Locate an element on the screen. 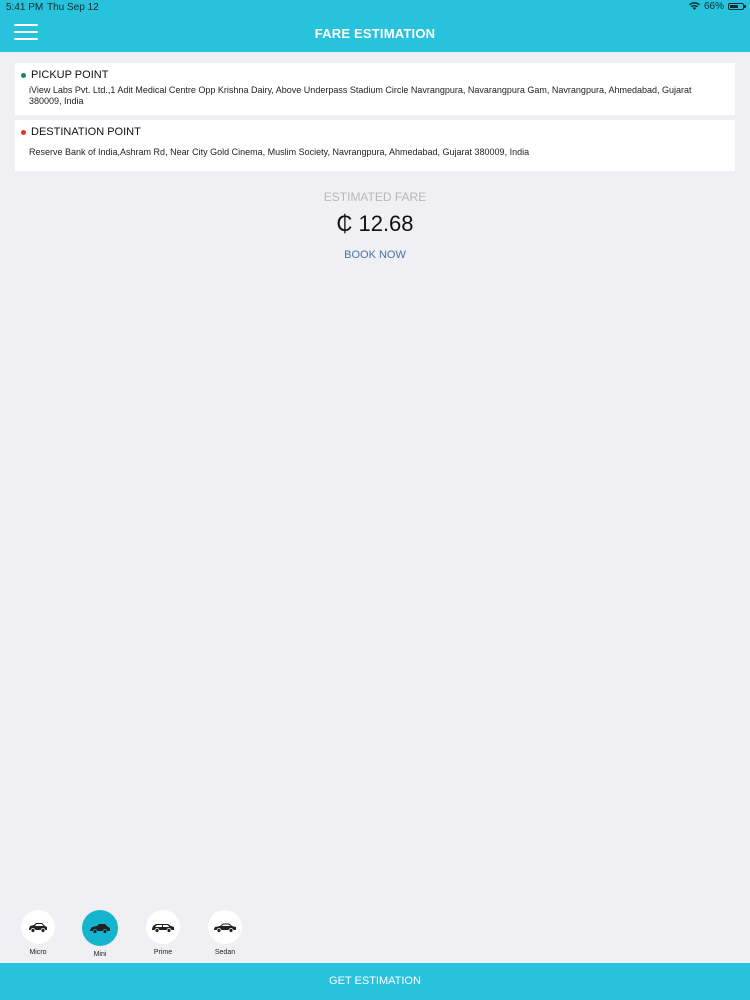 The width and height of the screenshot is (750, 1000). battery-level is located at coordinates (734, 6).